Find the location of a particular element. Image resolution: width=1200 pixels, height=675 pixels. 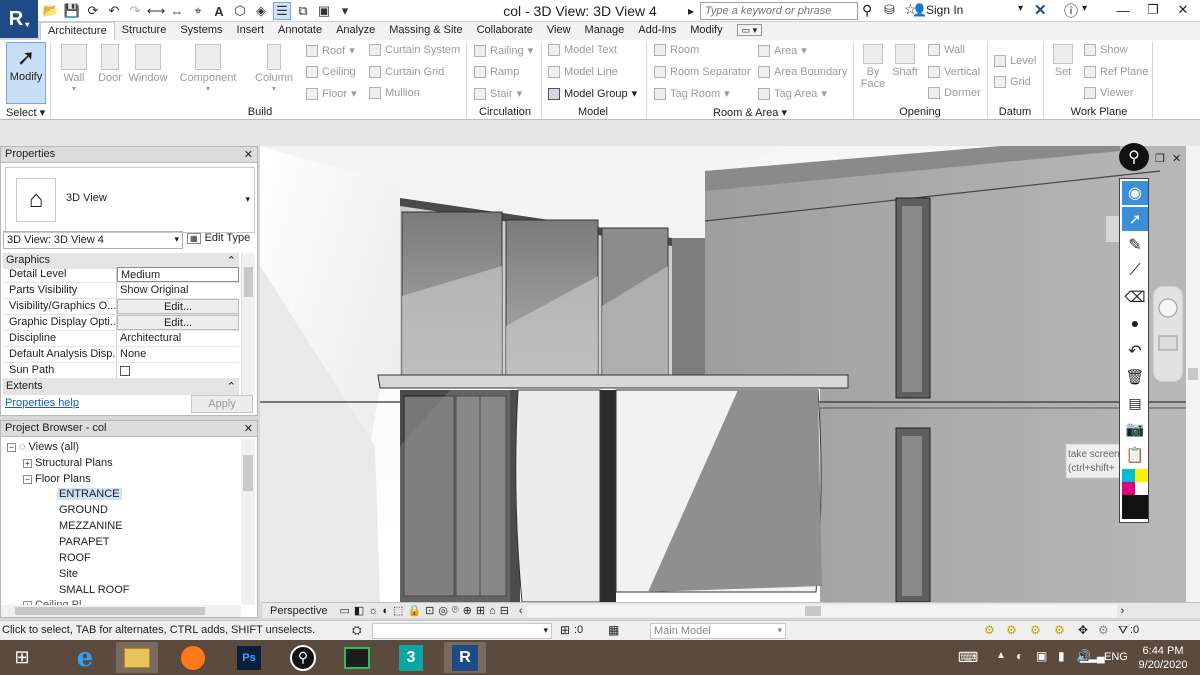

binoculars-icon: ⚲ is located at coordinates (867, 10).